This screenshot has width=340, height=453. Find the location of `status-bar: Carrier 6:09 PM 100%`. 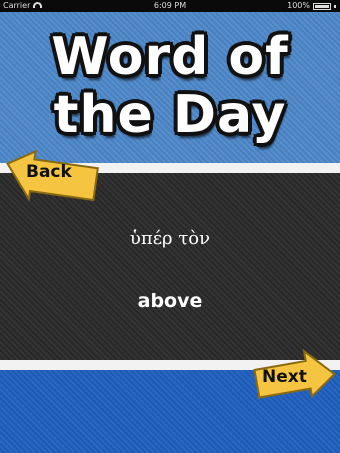

status-bar: Carrier 6:09 PM 100% is located at coordinates (170, 6).